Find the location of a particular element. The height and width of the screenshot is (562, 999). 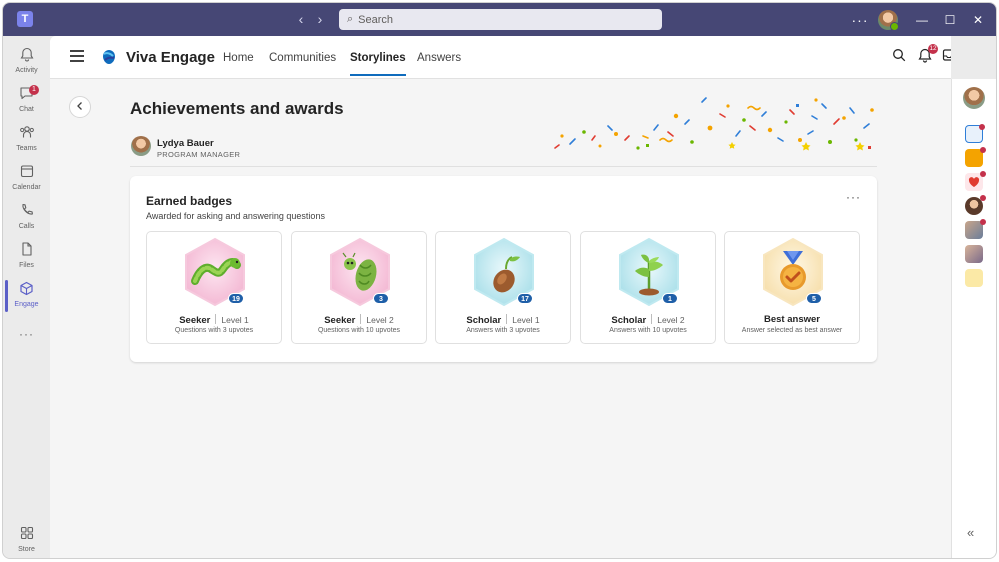

card-title: Earned badges is located at coordinates (189, 201).